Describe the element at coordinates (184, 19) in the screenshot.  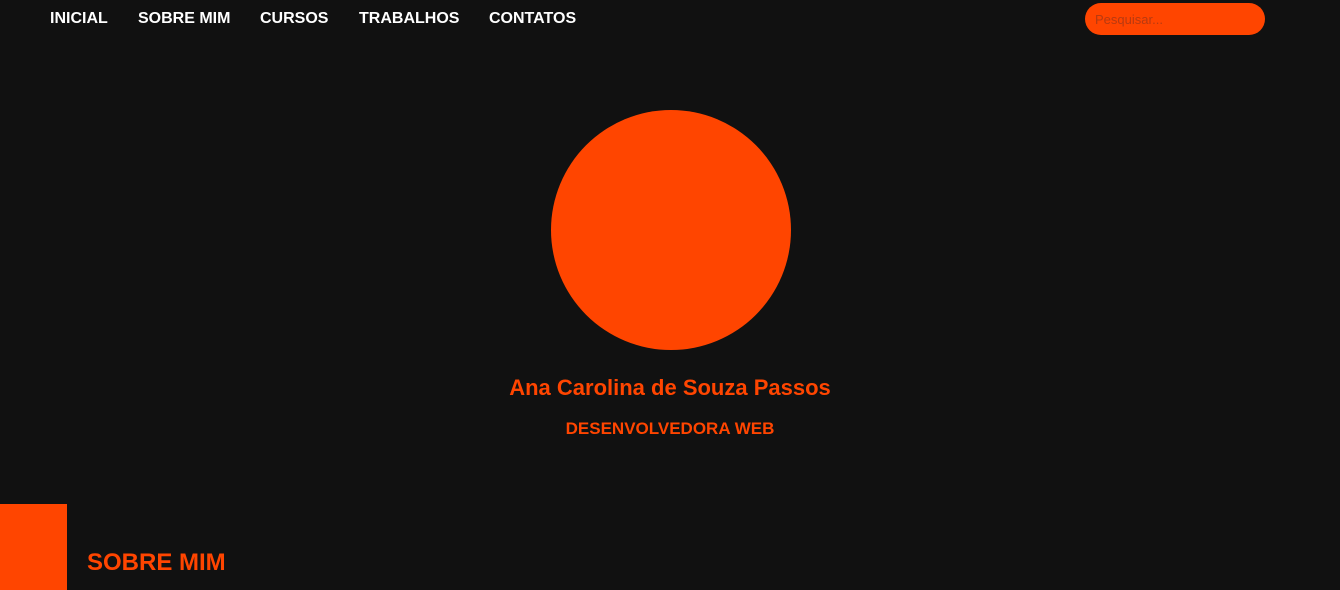
I see `nav-item-sobre-mim: SOBRE MIM` at that location.